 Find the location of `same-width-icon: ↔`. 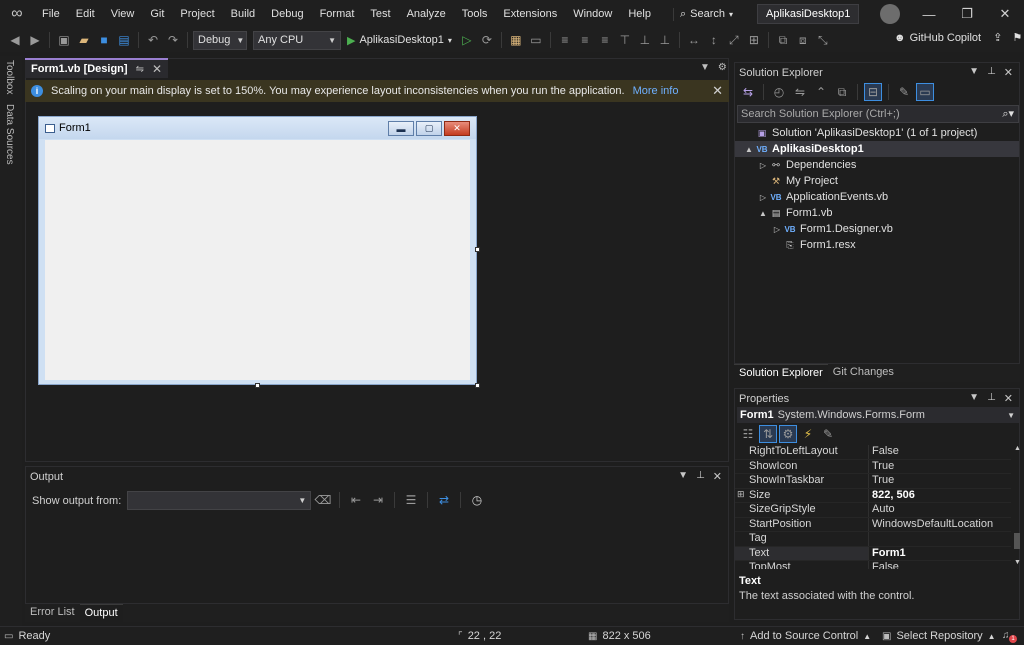

same-width-icon: ↔ is located at coordinates (694, 40).